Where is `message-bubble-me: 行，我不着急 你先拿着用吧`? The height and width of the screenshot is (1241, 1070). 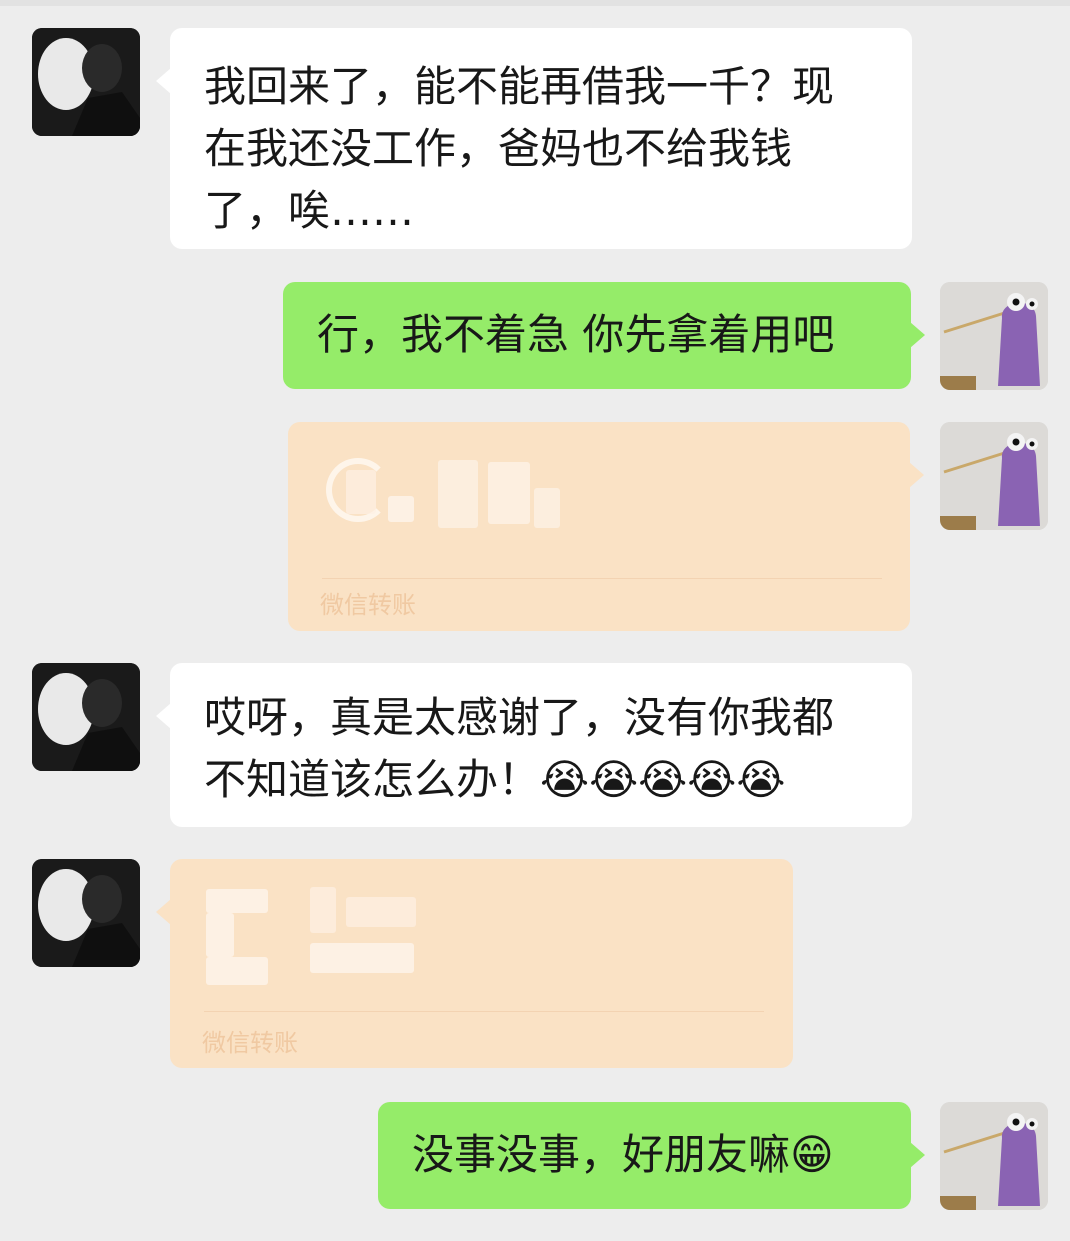 message-bubble-me: 行，我不着急 你先拿着用吧 is located at coordinates (604, 335).